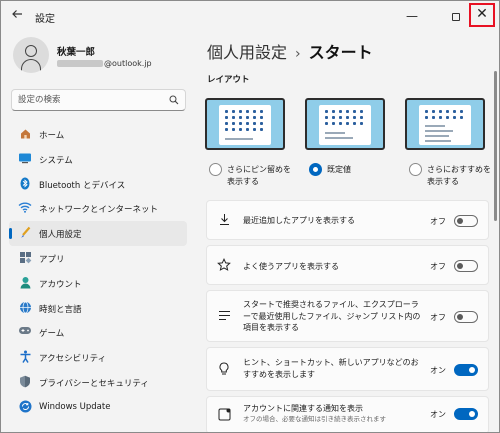 The height and width of the screenshot is (433, 500). What do you see at coordinates (215, 169) in the screenshot?
I see `radio-more-pins` at bounding box center [215, 169].